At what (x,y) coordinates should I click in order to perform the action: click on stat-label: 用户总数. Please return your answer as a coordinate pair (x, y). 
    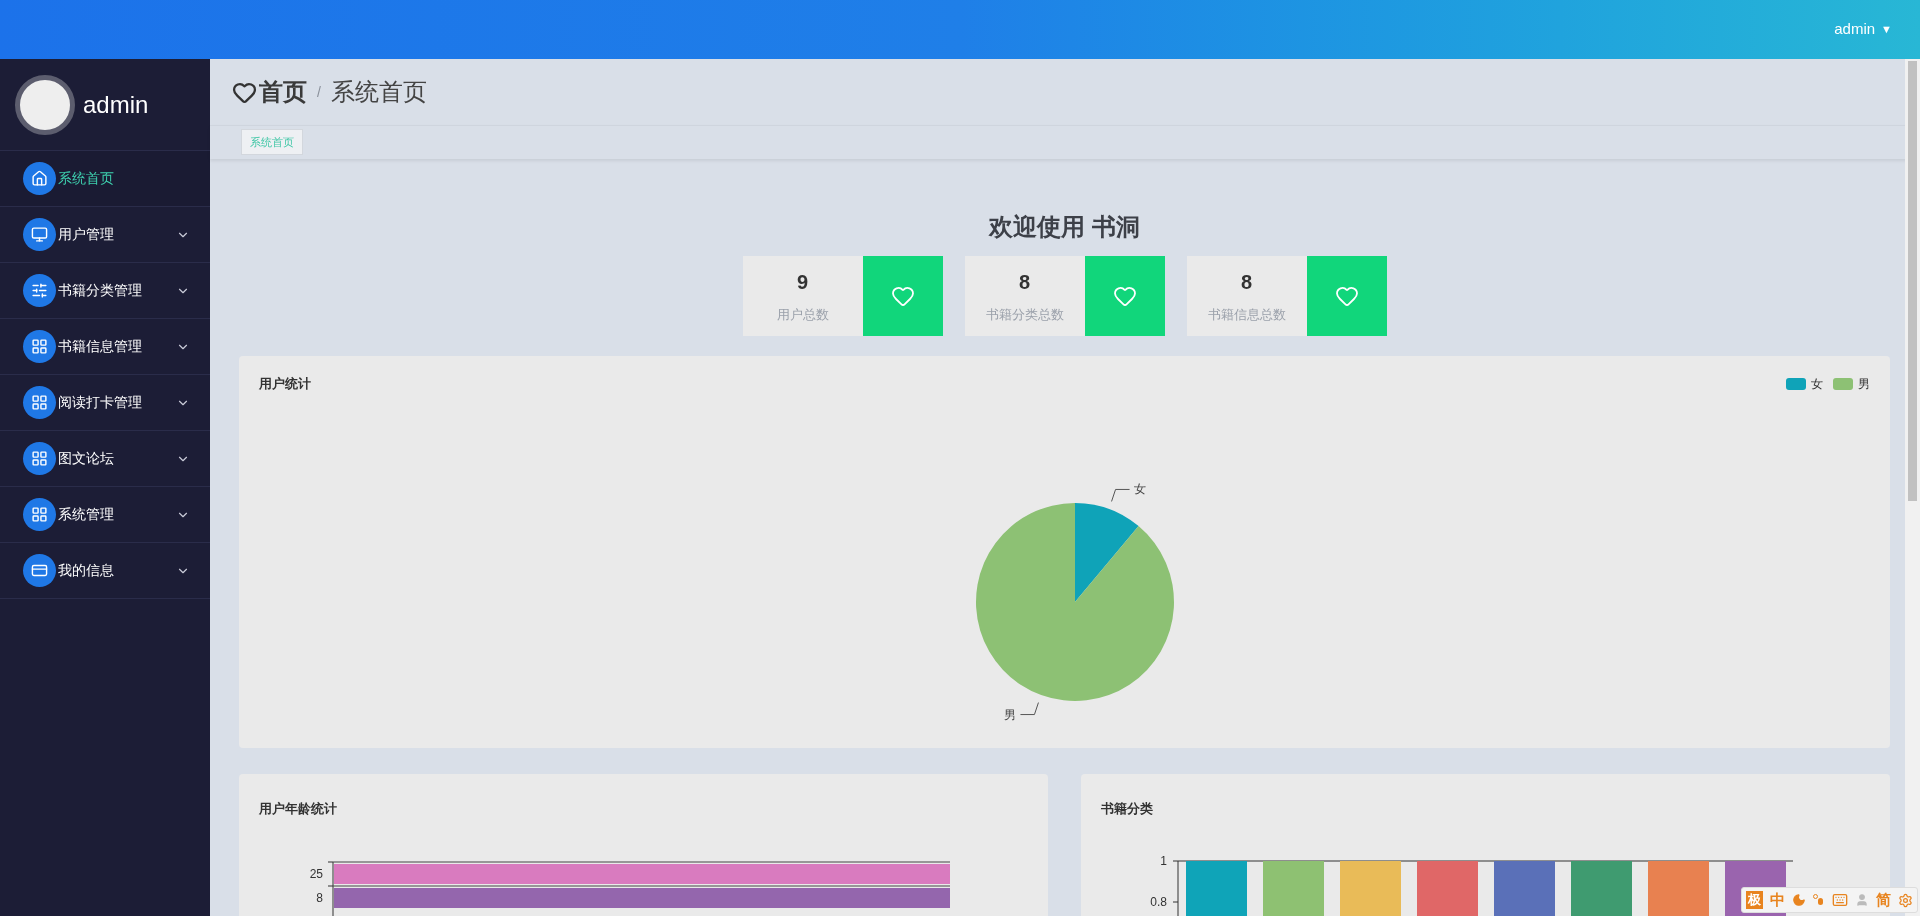
    Looking at the image, I should click on (802, 315).